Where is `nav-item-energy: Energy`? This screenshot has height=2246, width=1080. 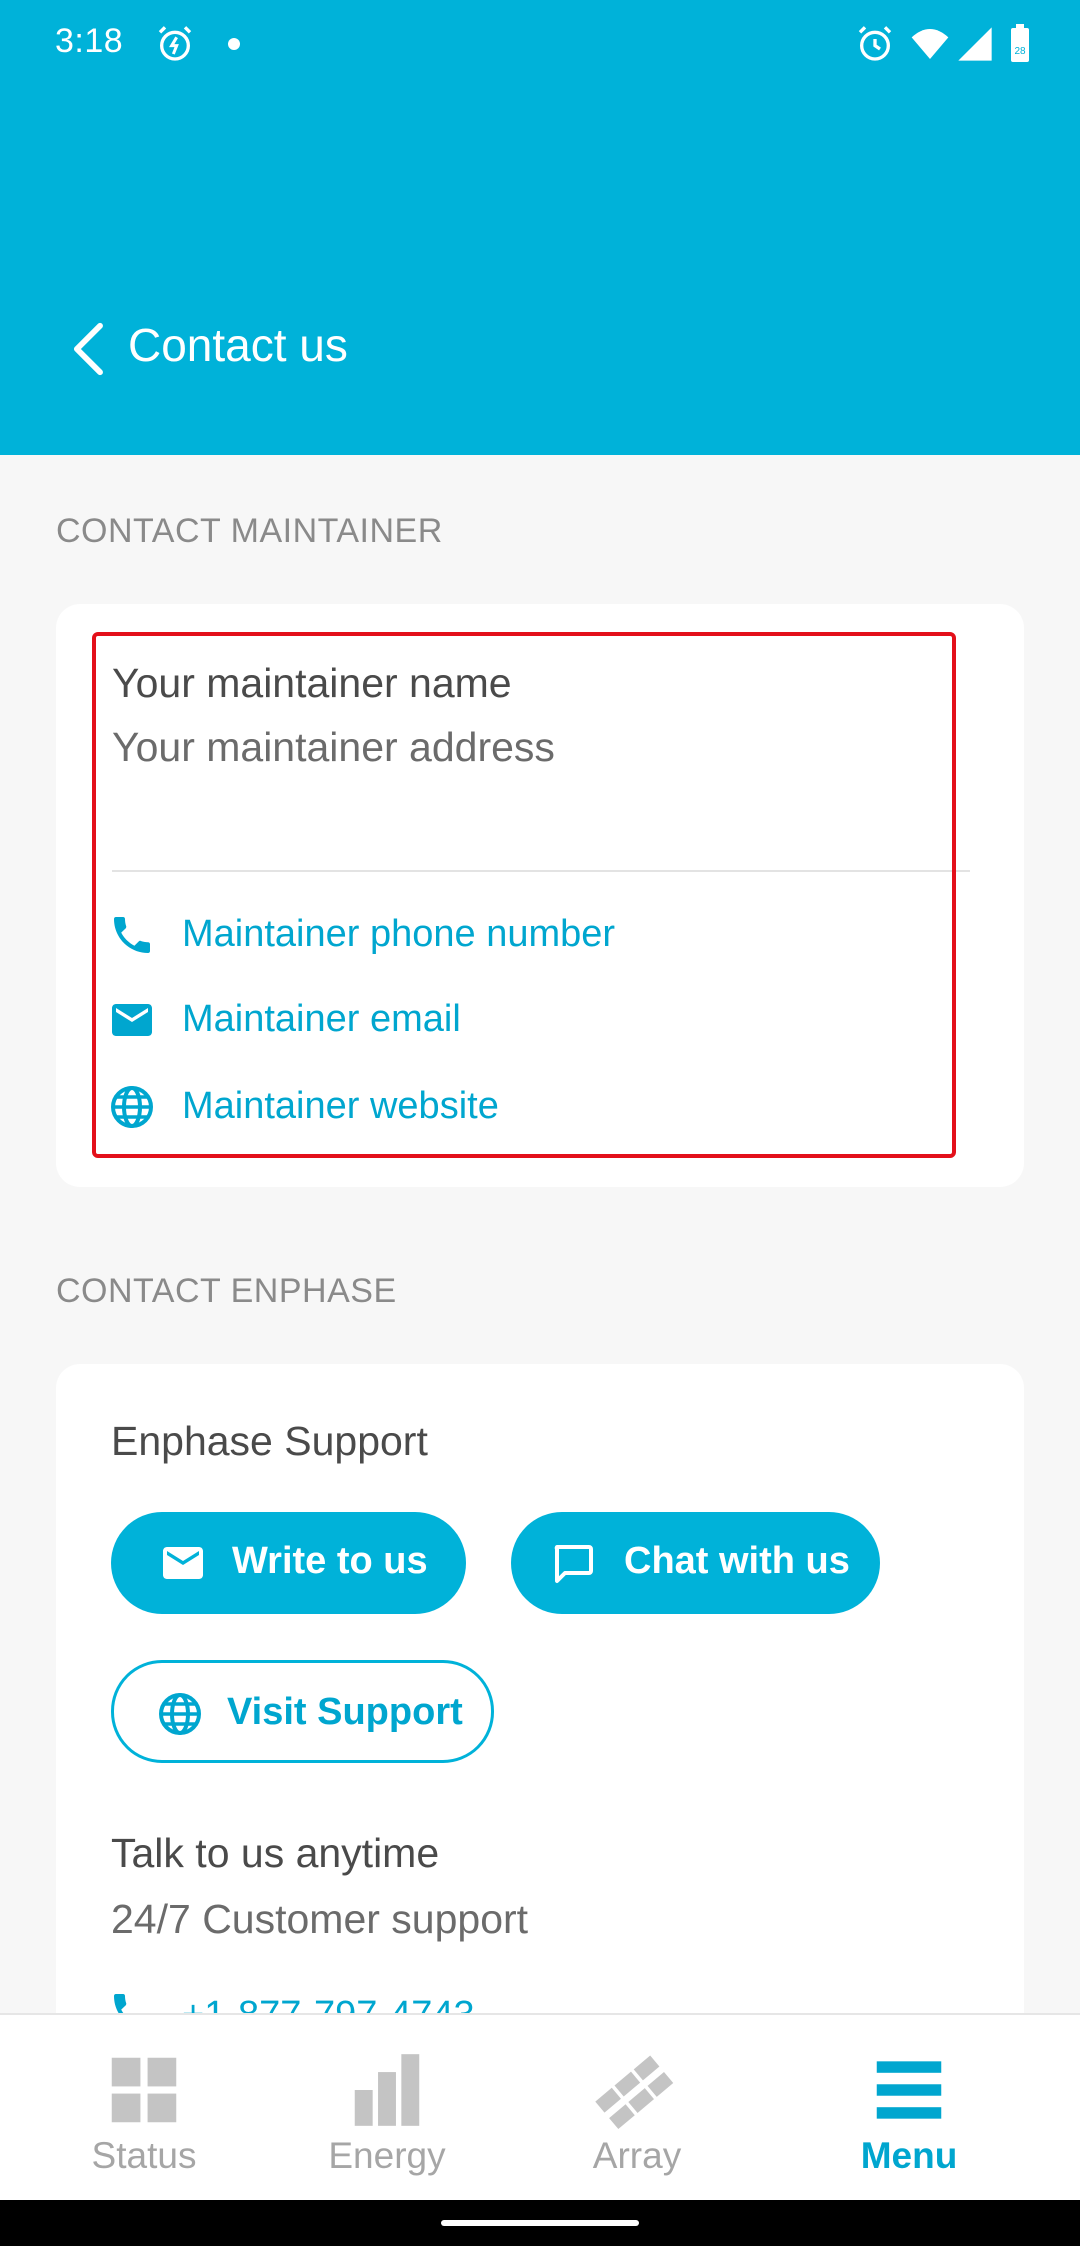 nav-item-energy: Energy is located at coordinates (387, 2108).